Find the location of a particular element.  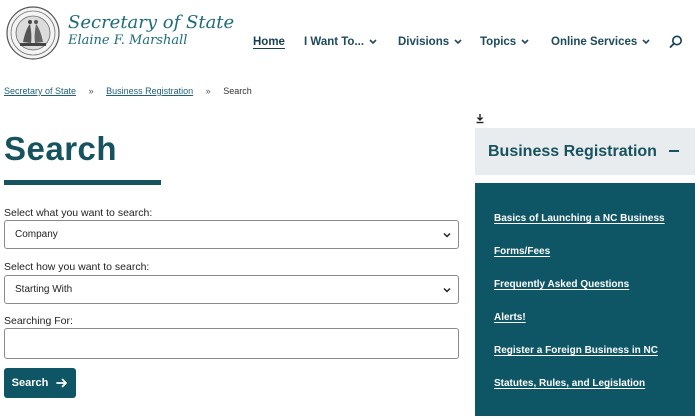

site-subtitle: Elaine F. Marshall is located at coordinates (128, 40).